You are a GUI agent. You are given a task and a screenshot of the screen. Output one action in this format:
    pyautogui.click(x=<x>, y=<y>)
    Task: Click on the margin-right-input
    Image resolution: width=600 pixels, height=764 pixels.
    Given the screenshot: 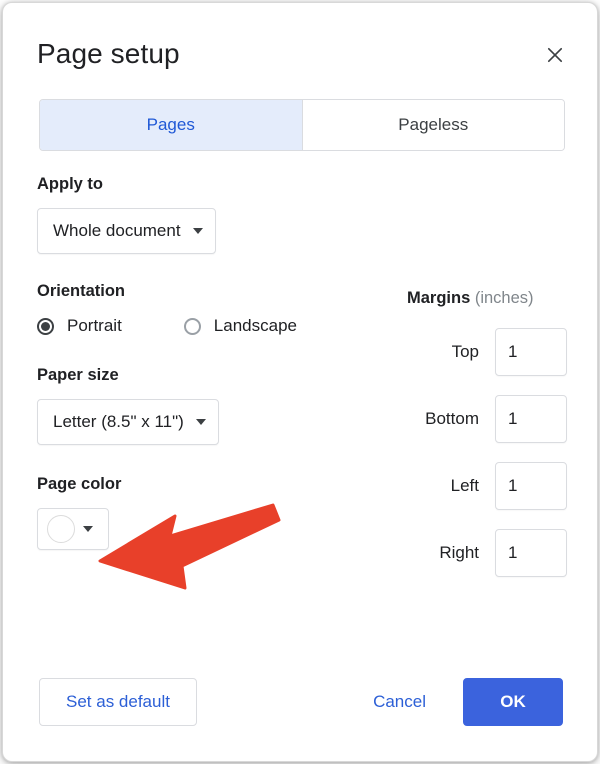 What is the action you would take?
    pyautogui.click(x=531, y=553)
    